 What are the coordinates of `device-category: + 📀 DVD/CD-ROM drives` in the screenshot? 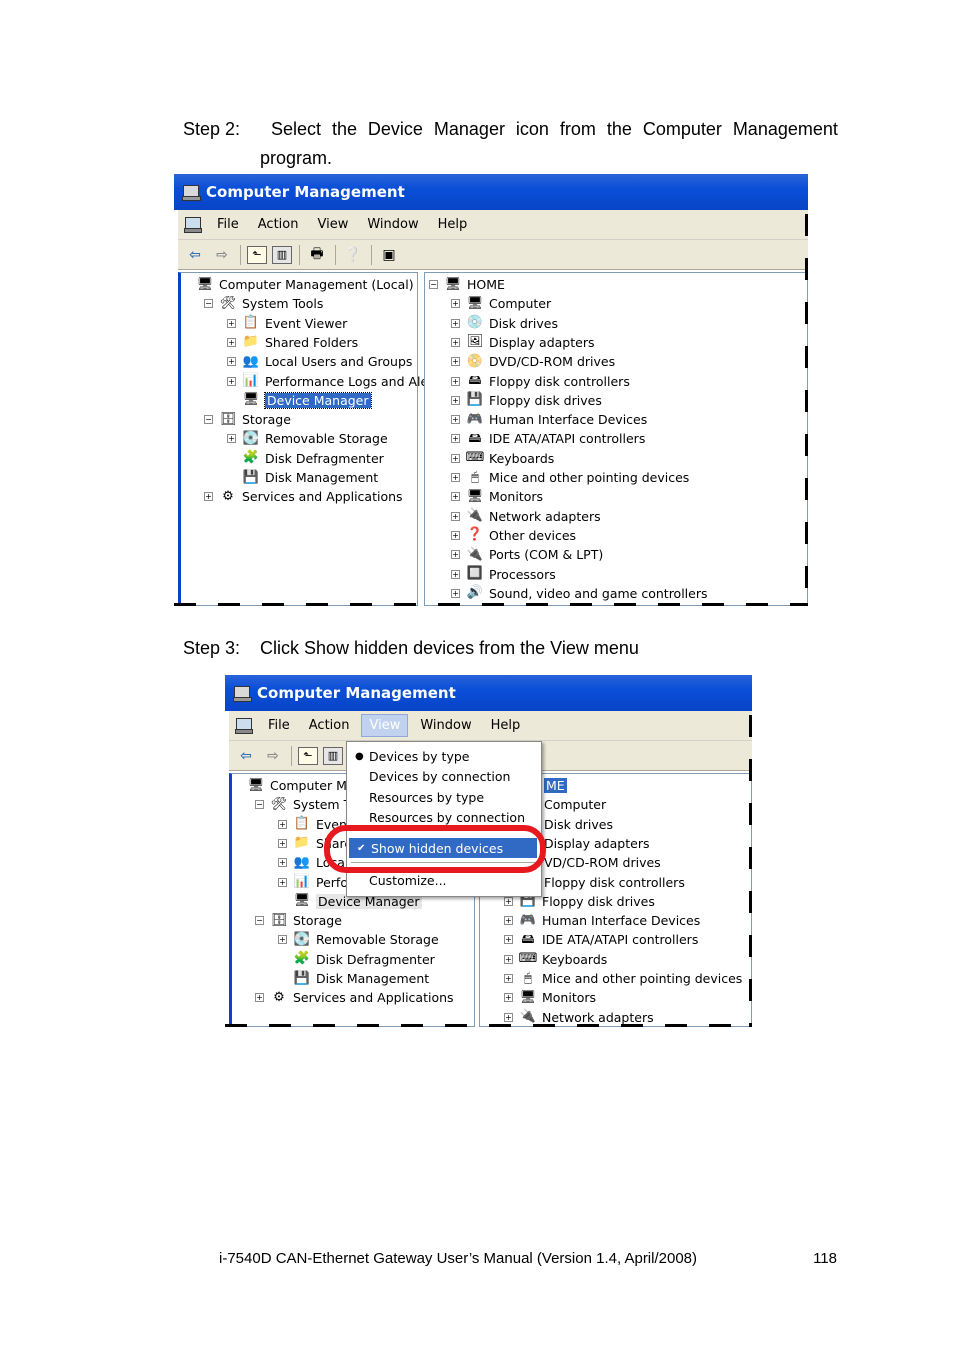 It's located at (533, 361).